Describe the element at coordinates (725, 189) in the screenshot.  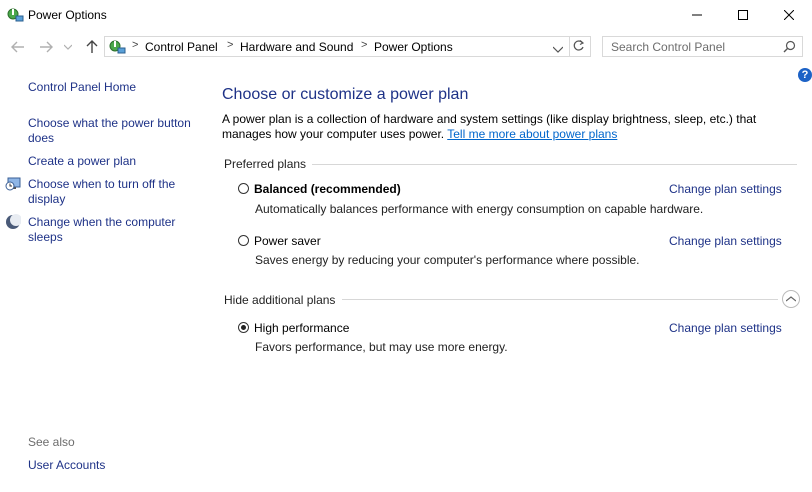
I see `change-plan-settings-balanced: Change plan settings` at that location.